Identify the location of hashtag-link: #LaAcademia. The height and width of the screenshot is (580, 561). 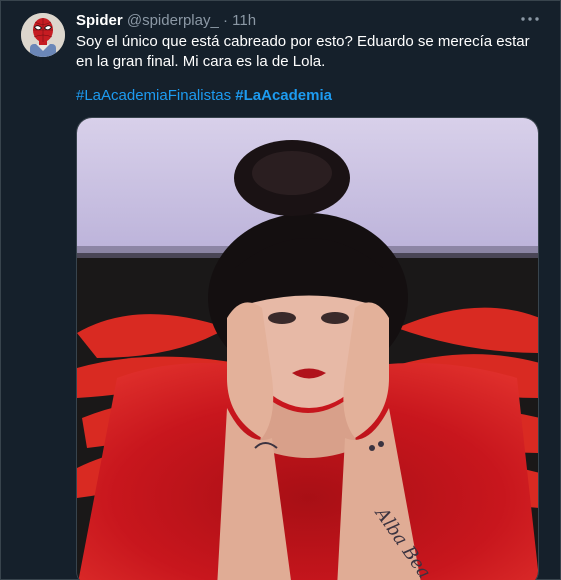
(283, 95).